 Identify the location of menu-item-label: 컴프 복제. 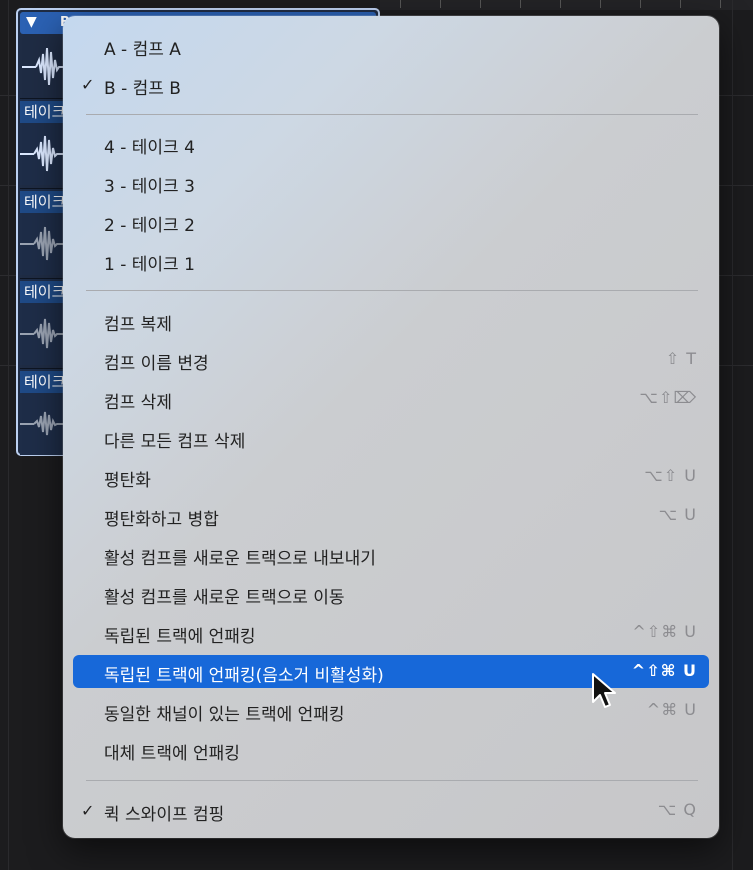
(138, 325).